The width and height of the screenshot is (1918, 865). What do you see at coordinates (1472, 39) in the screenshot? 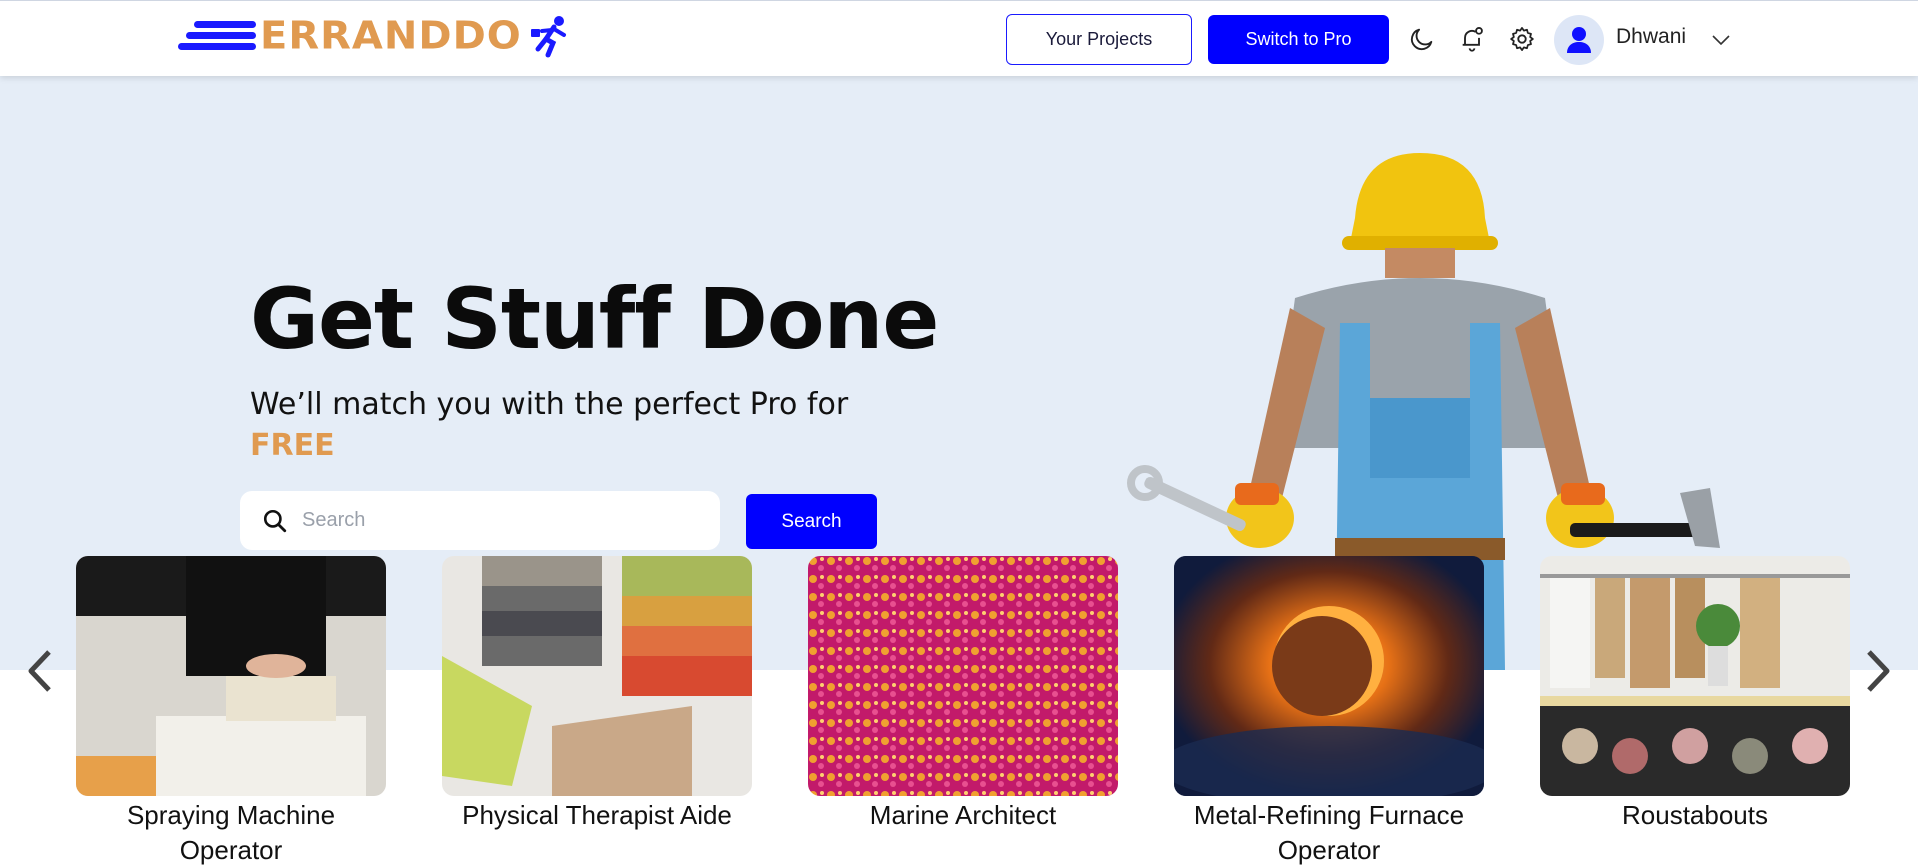
I see `bell-icon` at bounding box center [1472, 39].